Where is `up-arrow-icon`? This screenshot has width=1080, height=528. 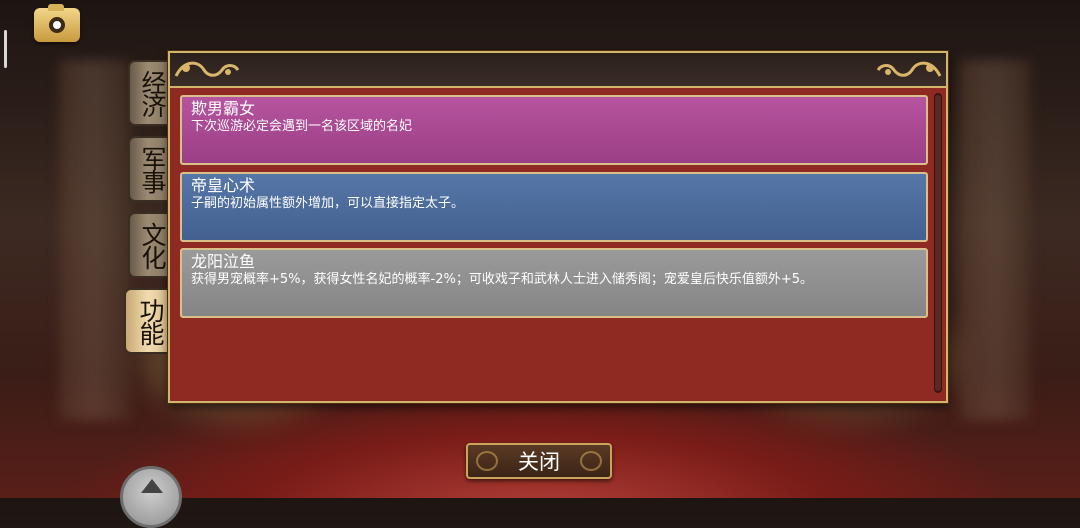 up-arrow-icon is located at coordinates (152, 486).